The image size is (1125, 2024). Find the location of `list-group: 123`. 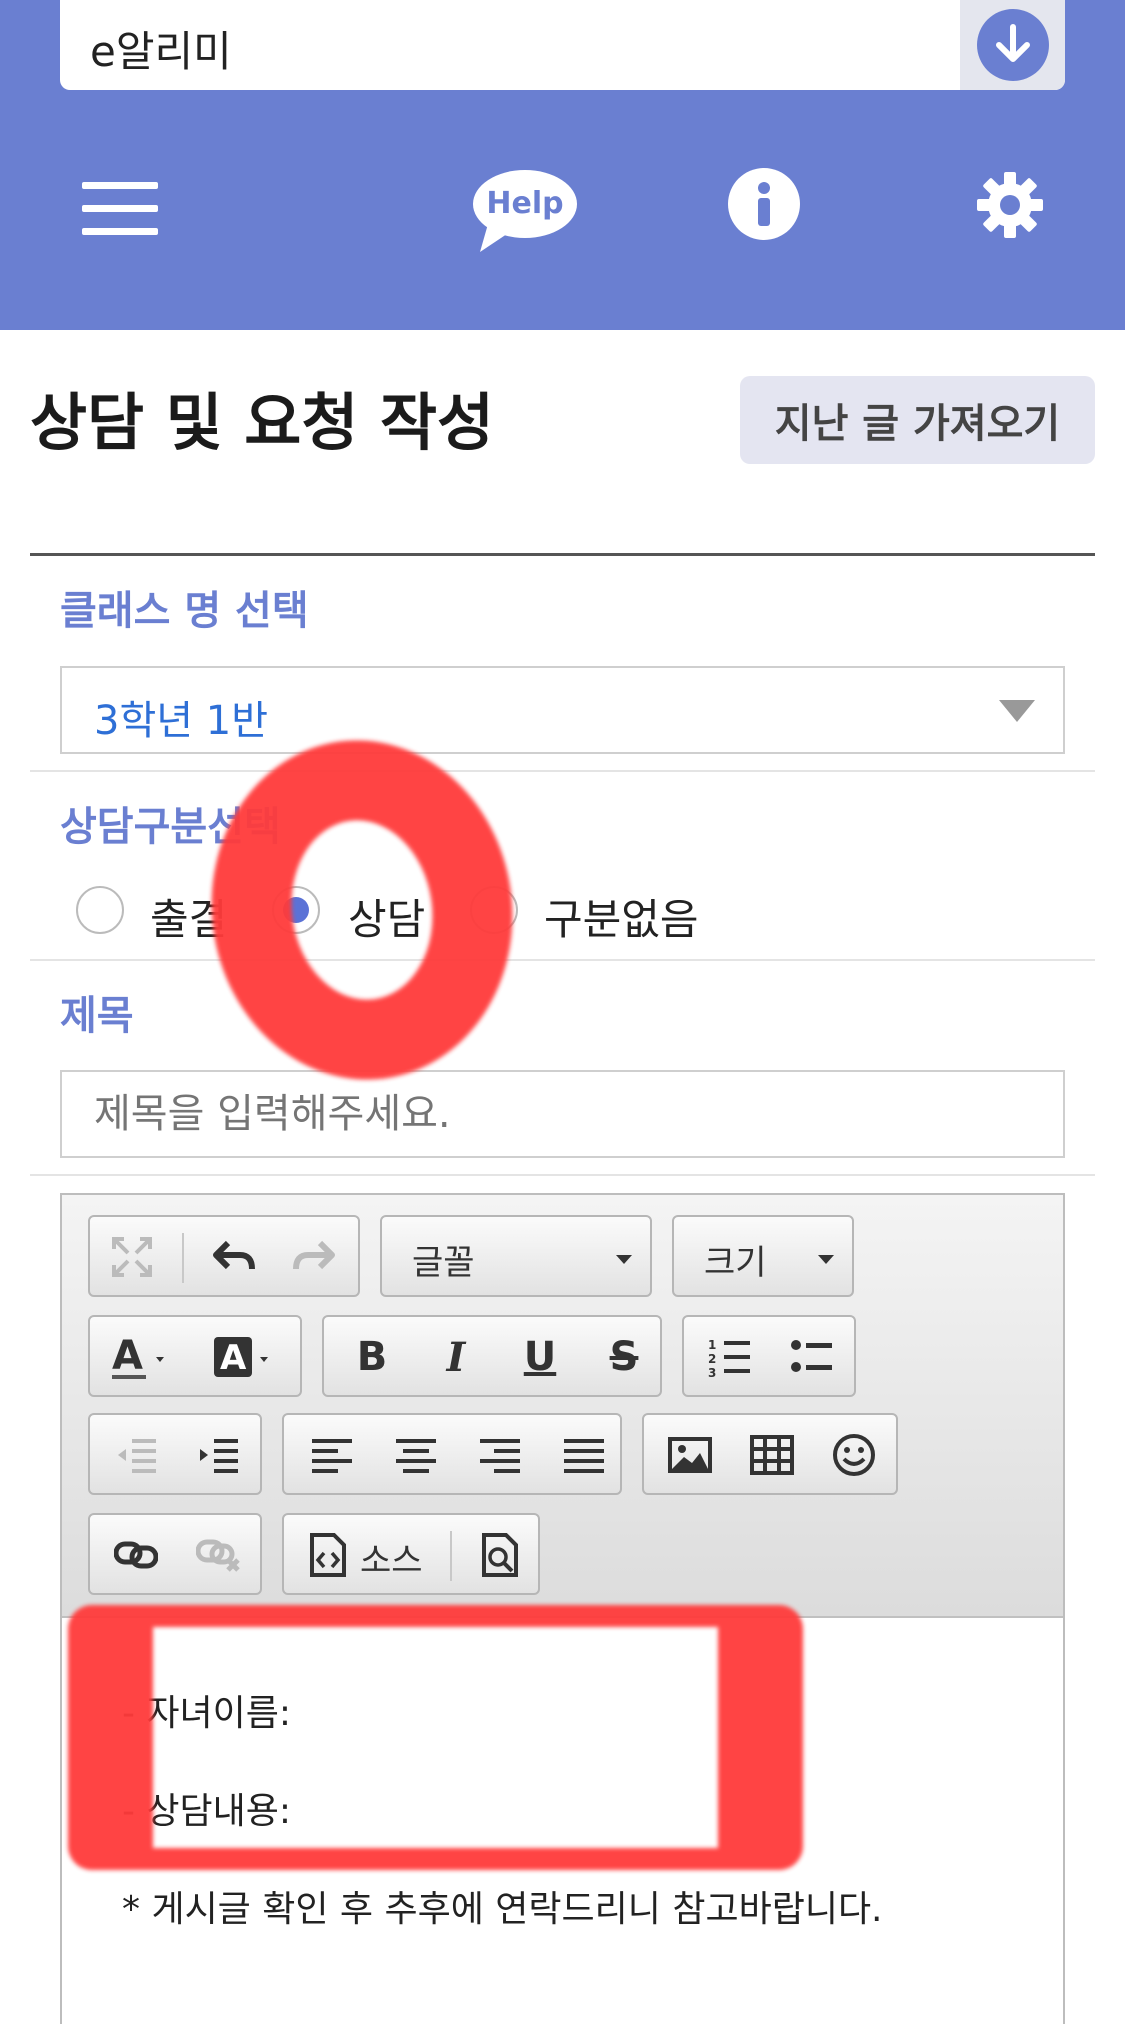

list-group: 123 is located at coordinates (769, 1356).